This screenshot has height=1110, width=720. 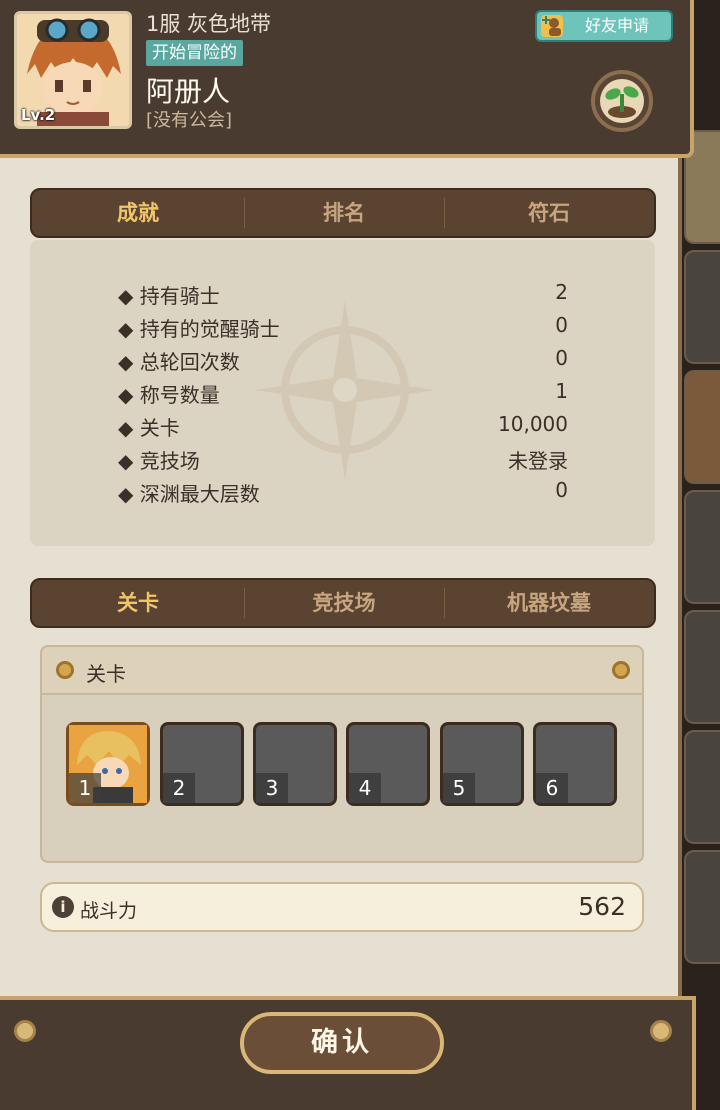 I want to click on tab-achievement: 成就, so click(x=138, y=213).